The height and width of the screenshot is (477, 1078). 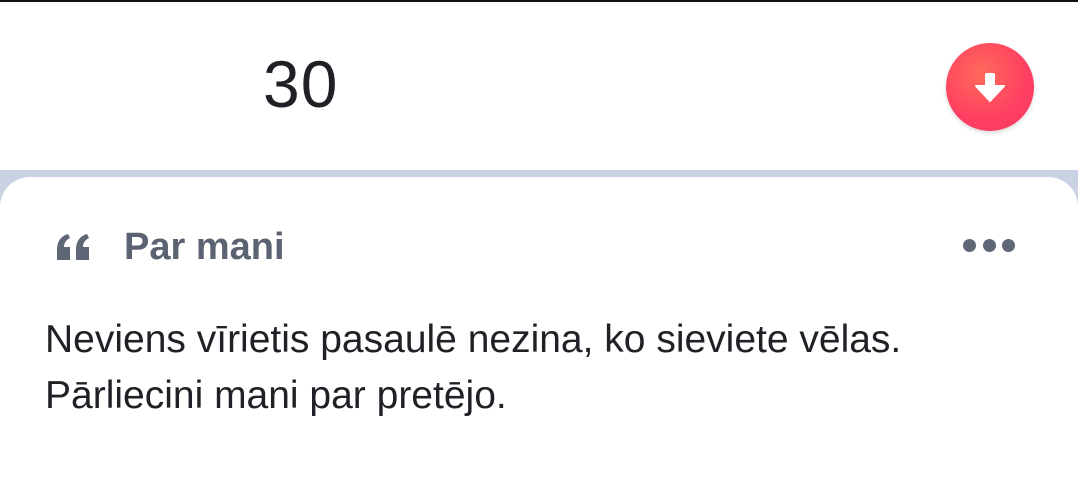 I want to click on arrow-down-icon, so click(x=990, y=87).